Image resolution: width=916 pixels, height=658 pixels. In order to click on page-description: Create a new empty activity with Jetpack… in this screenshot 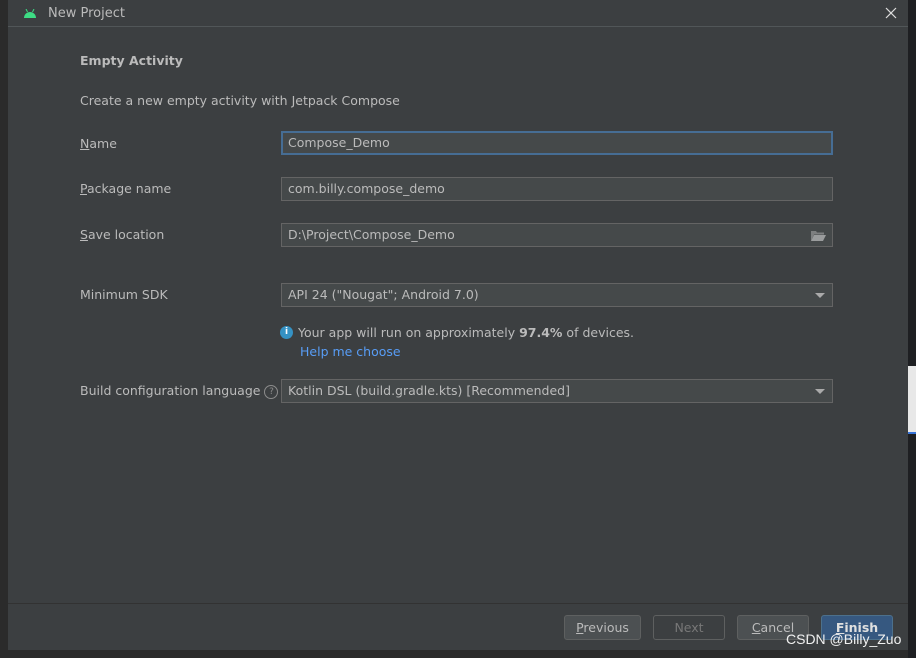, I will do `click(240, 100)`.